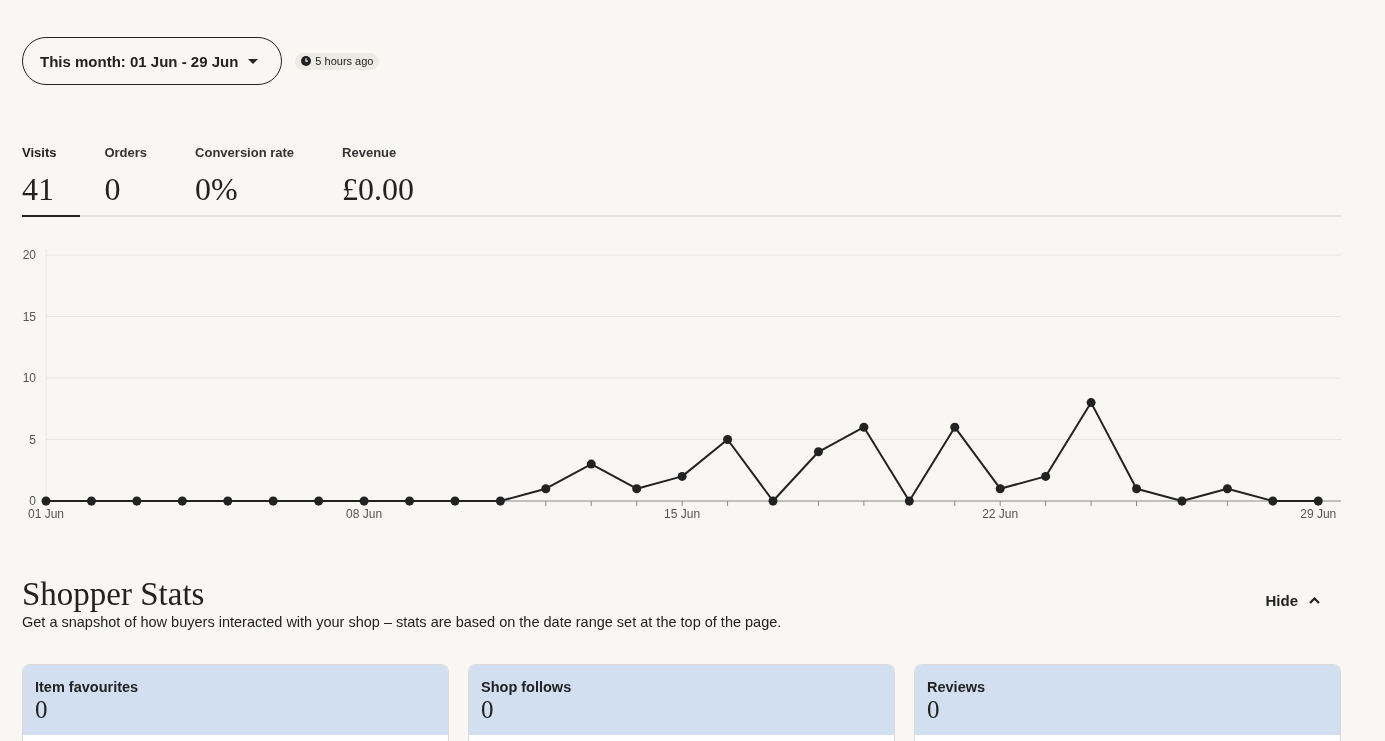  I want to click on x-axis-label: 22 Jun, so click(1000, 514).